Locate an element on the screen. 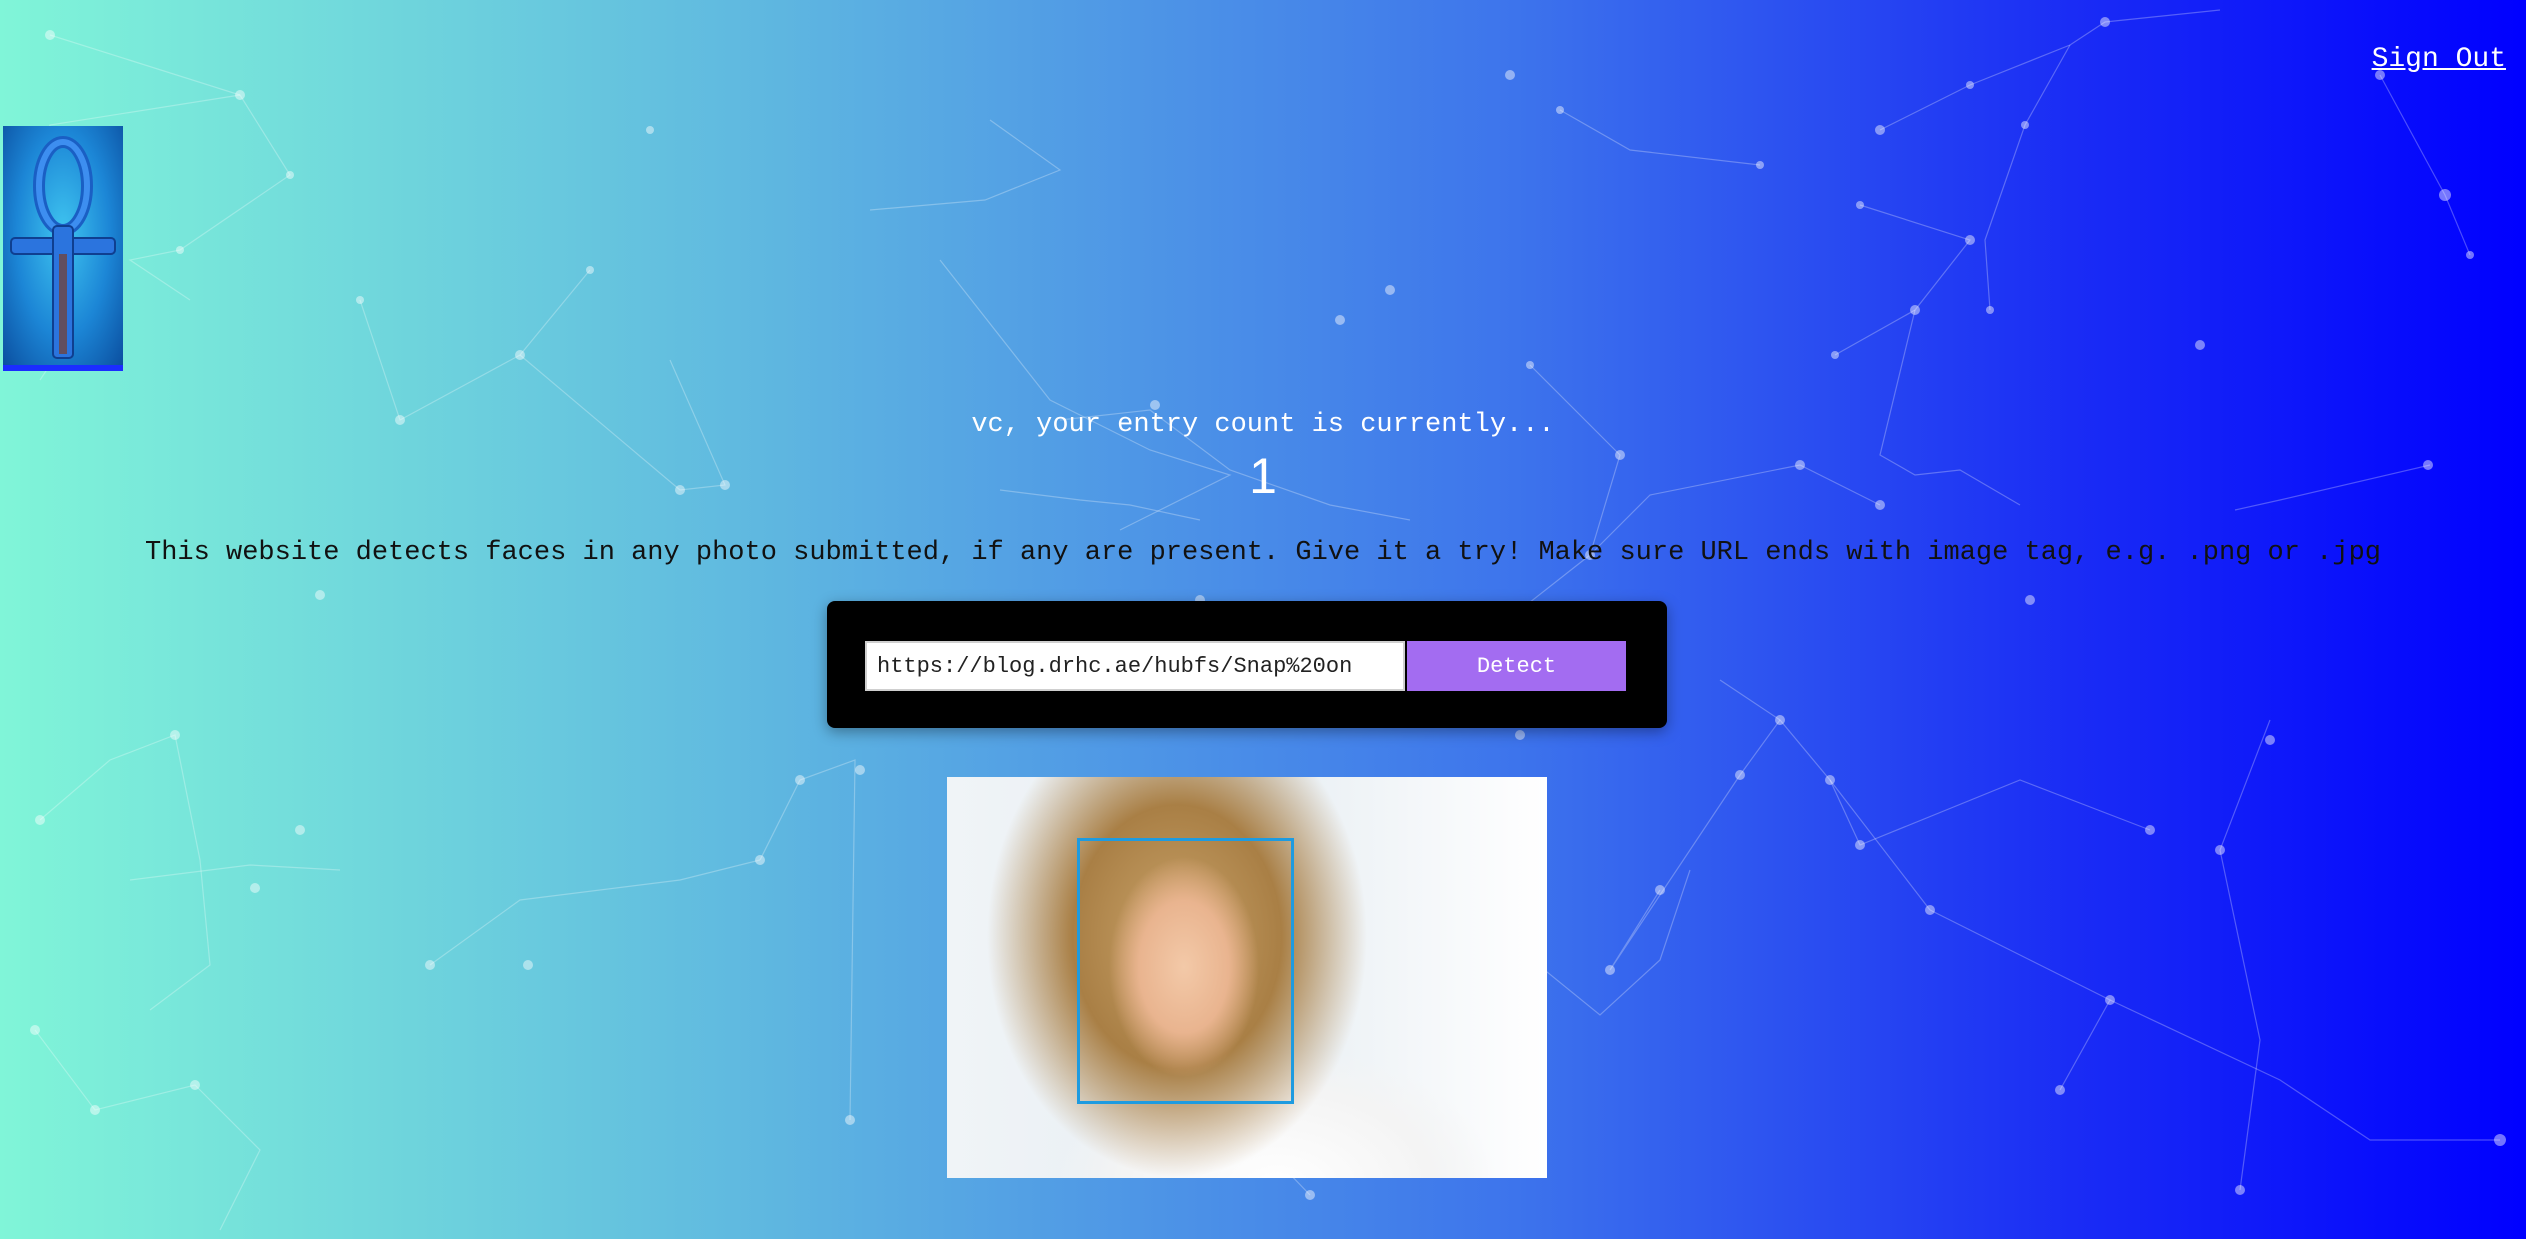  ankh-logo is located at coordinates (63, 248).